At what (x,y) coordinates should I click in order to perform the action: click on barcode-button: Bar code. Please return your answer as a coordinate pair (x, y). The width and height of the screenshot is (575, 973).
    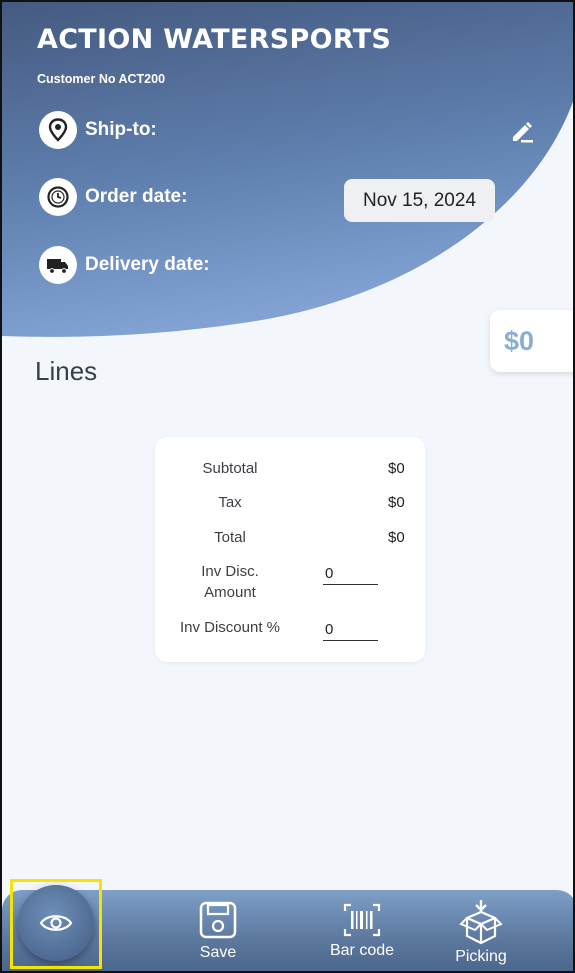
    Looking at the image, I should click on (362, 931).